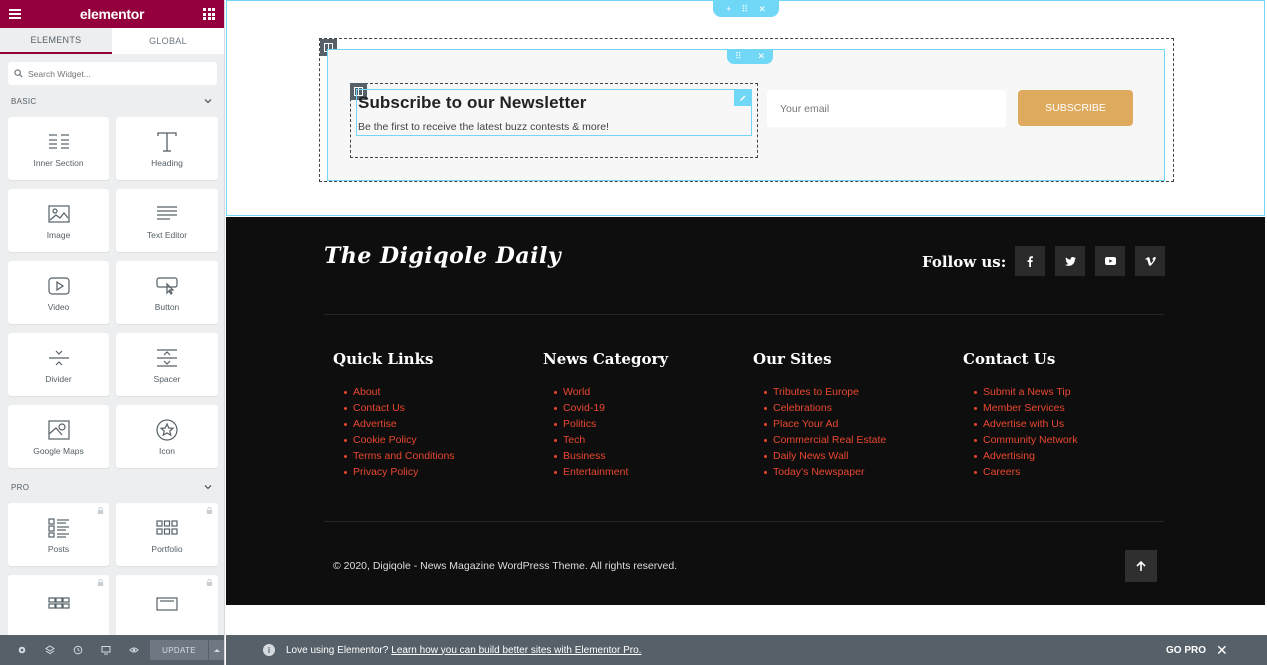 This screenshot has width=1267, height=665. What do you see at coordinates (750, 56) in the screenshot?
I see `inner-section-handle: ⠿ ✕` at bounding box center [750, 56].